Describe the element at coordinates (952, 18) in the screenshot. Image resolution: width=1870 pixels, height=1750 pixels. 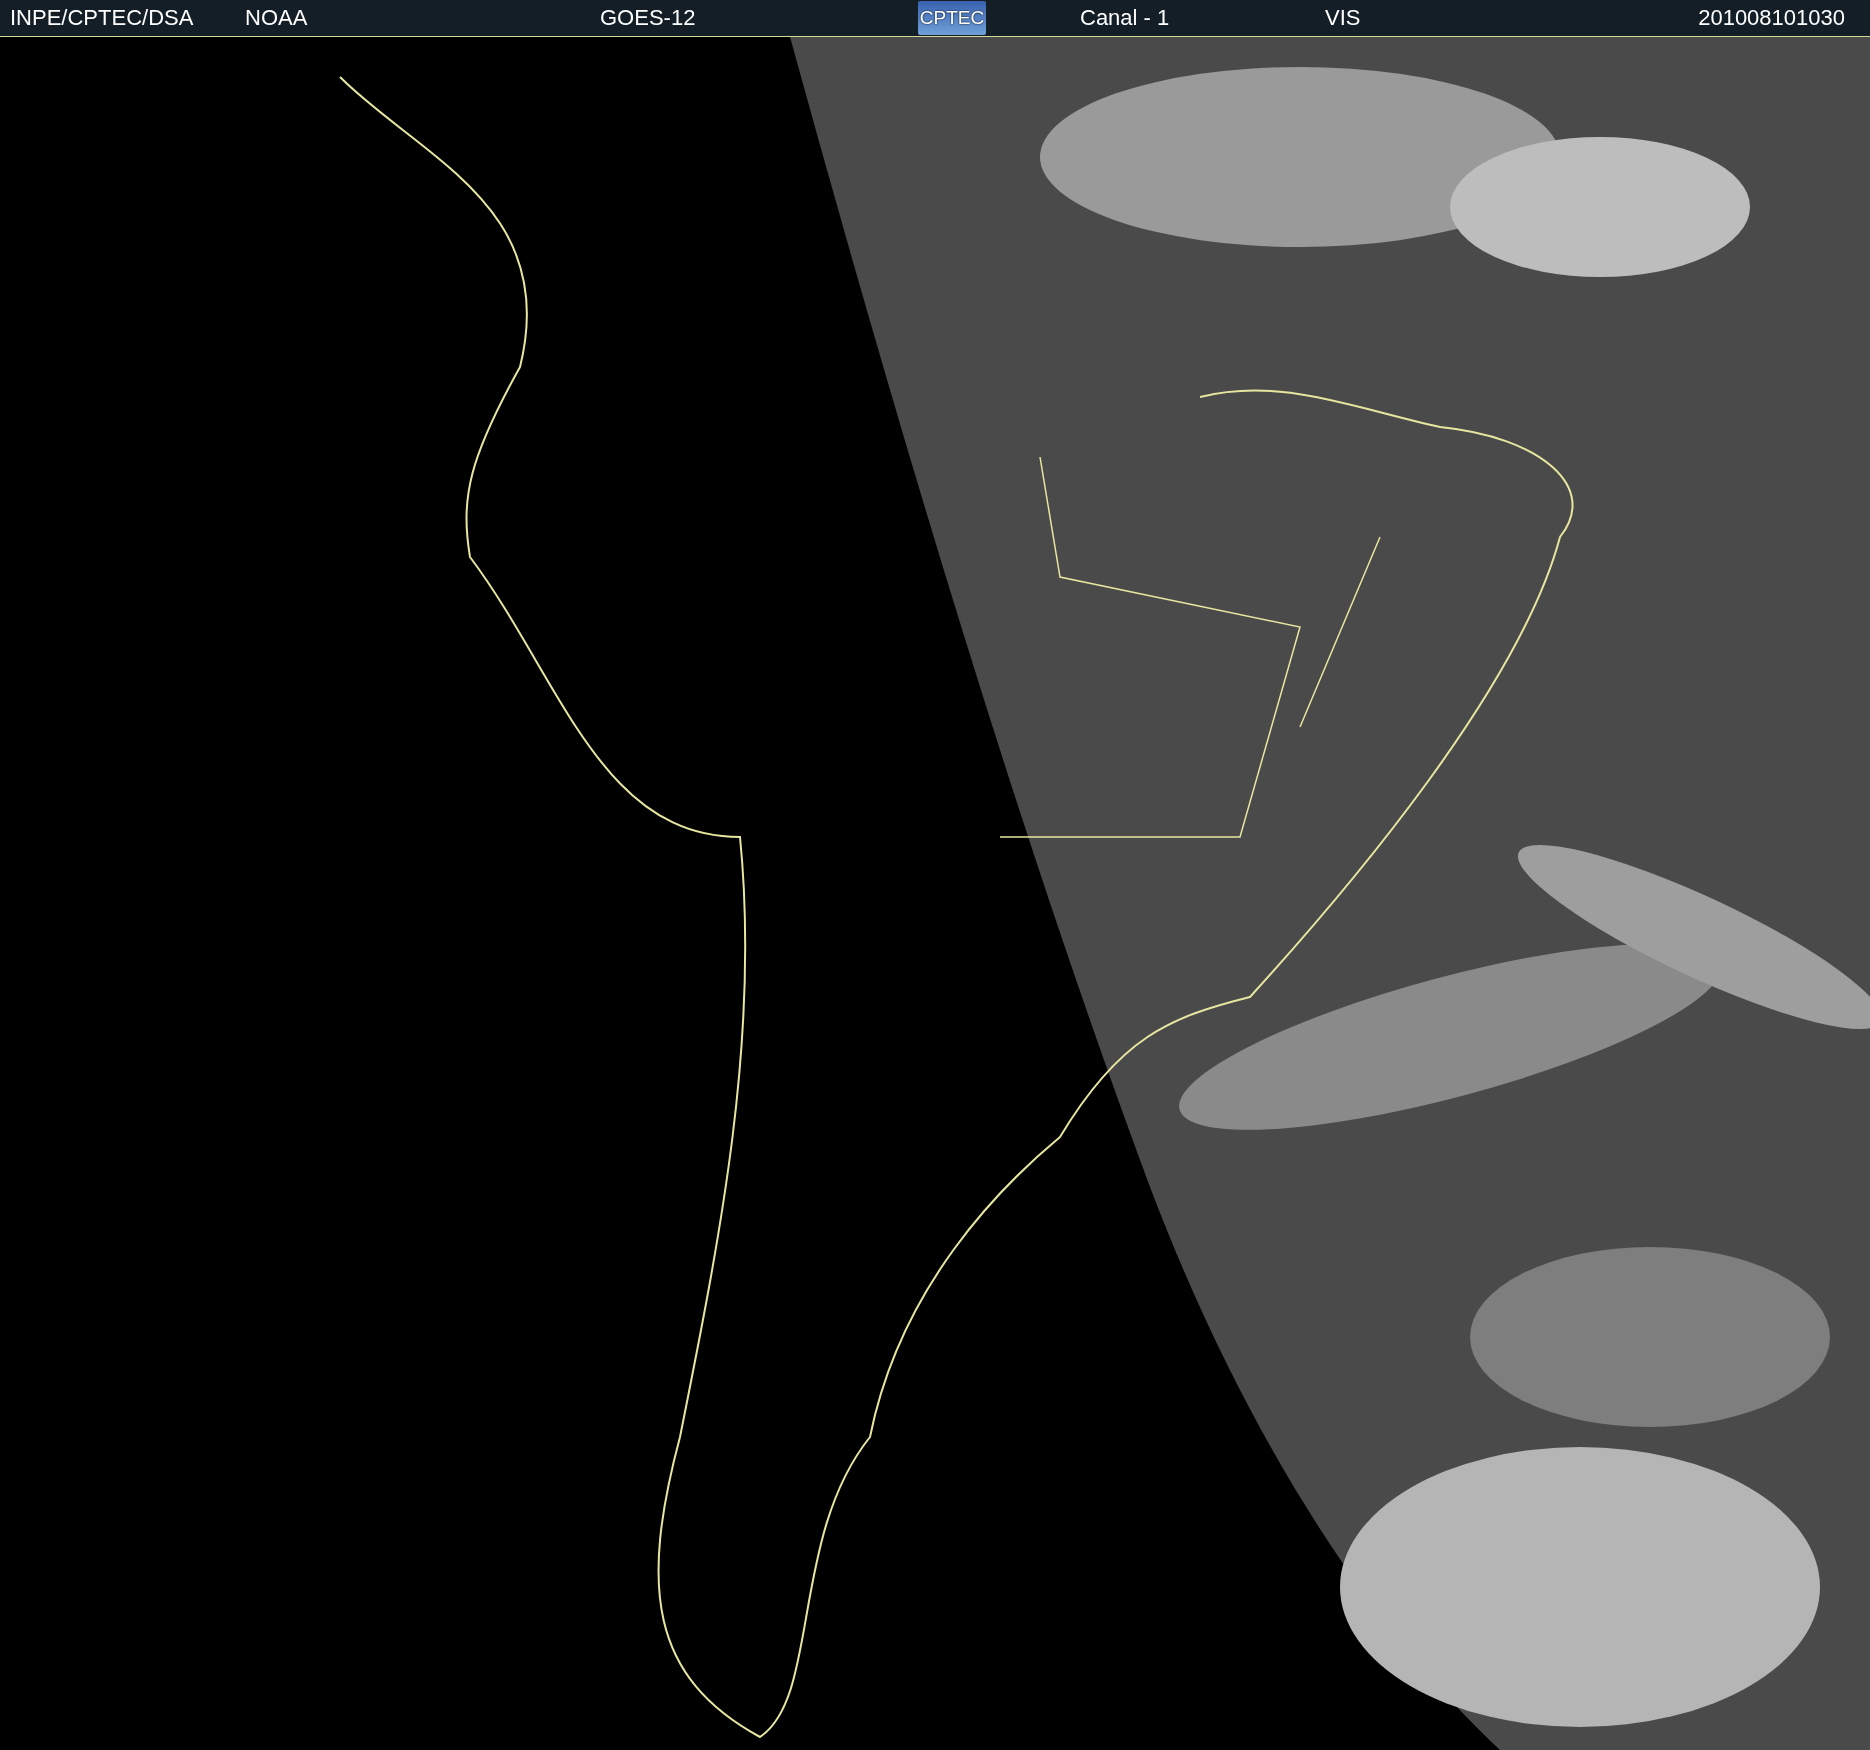
I see `logo: CPTEC` at that location.